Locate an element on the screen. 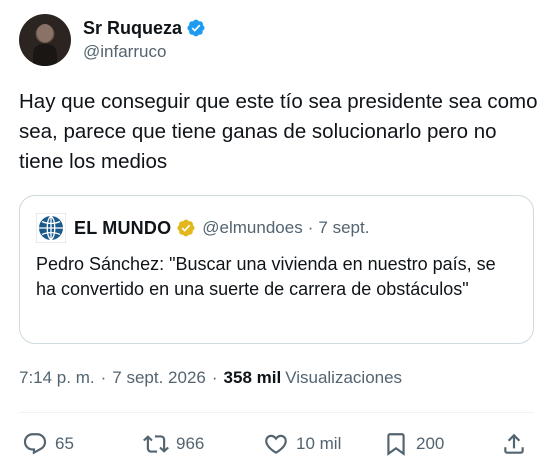 The image size is (553, 472). author-handle: @infarruco is located at coordinates (144, 52).